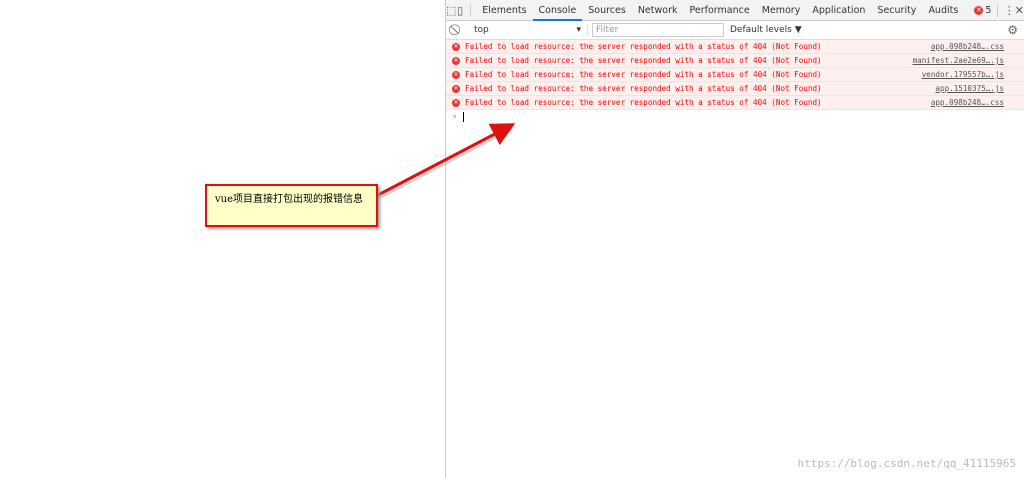 The width and height of the screenshot is (1024, 478). What do you see at coordinates (445, 161) in the screenshot?
I see `annotation-arrow` at bounding box center [445, 161].